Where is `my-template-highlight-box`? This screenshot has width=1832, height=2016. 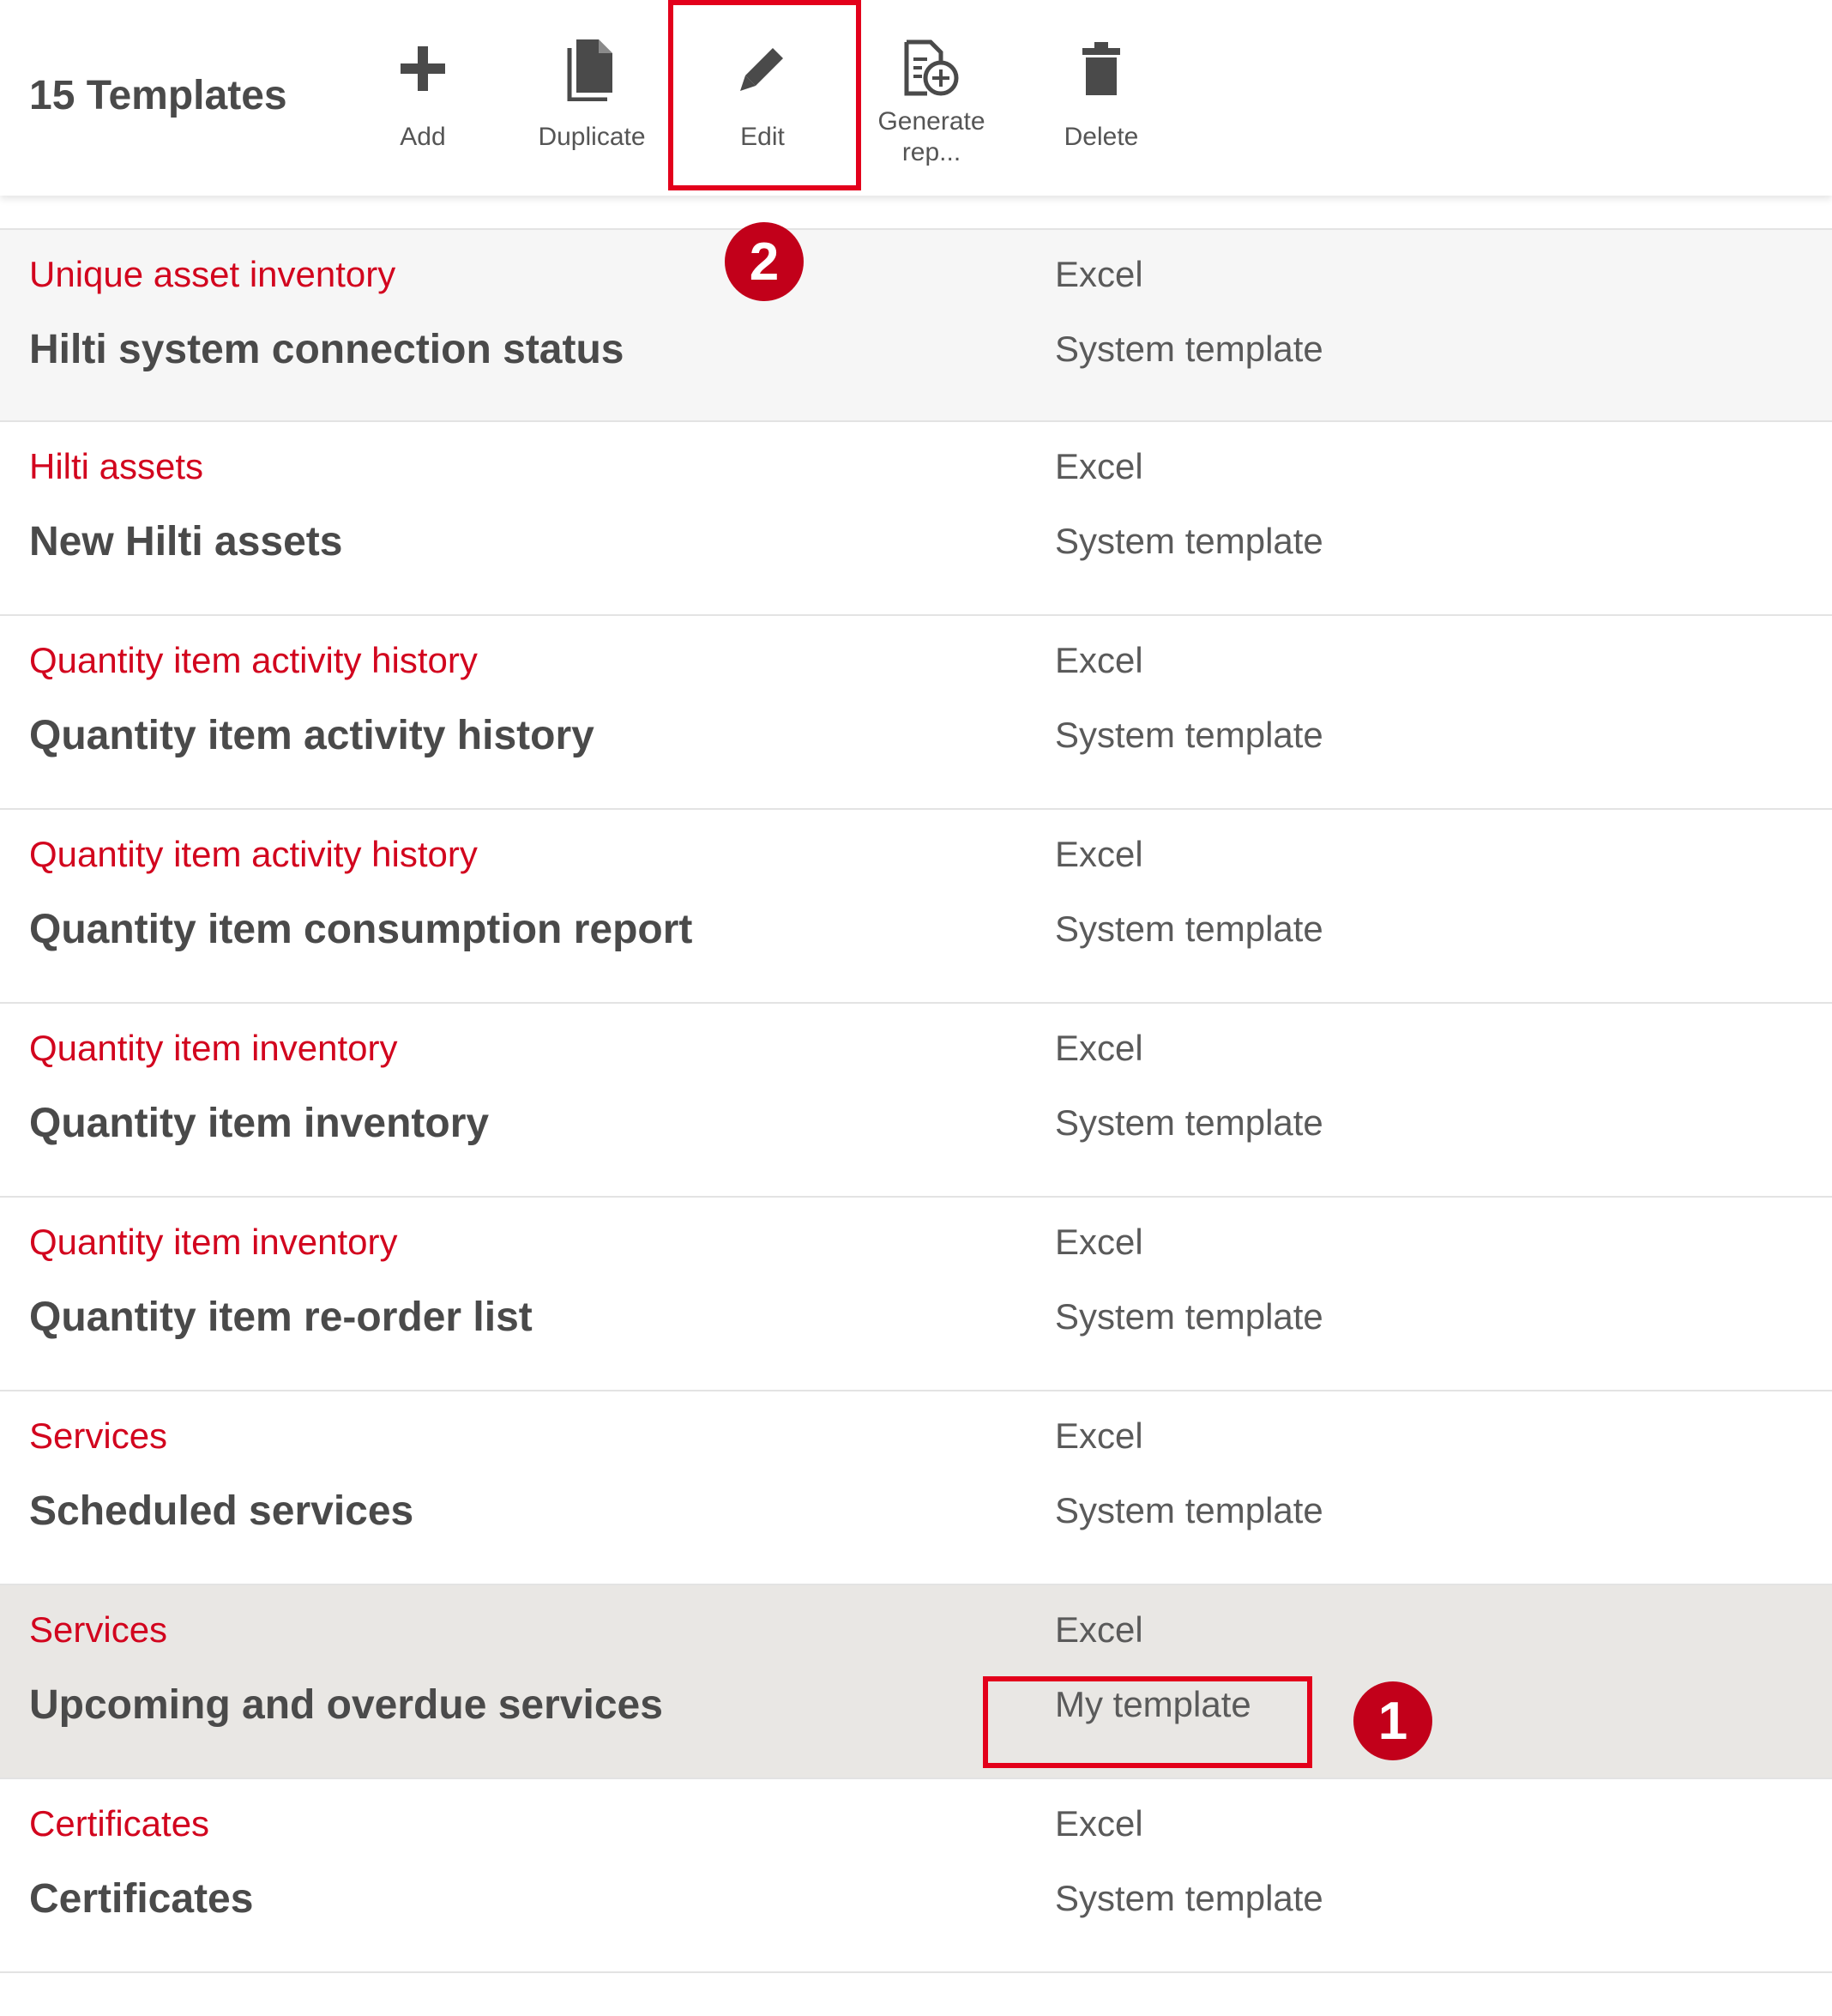
my-template-highlight-box is located at coordinates (1147, 1722).